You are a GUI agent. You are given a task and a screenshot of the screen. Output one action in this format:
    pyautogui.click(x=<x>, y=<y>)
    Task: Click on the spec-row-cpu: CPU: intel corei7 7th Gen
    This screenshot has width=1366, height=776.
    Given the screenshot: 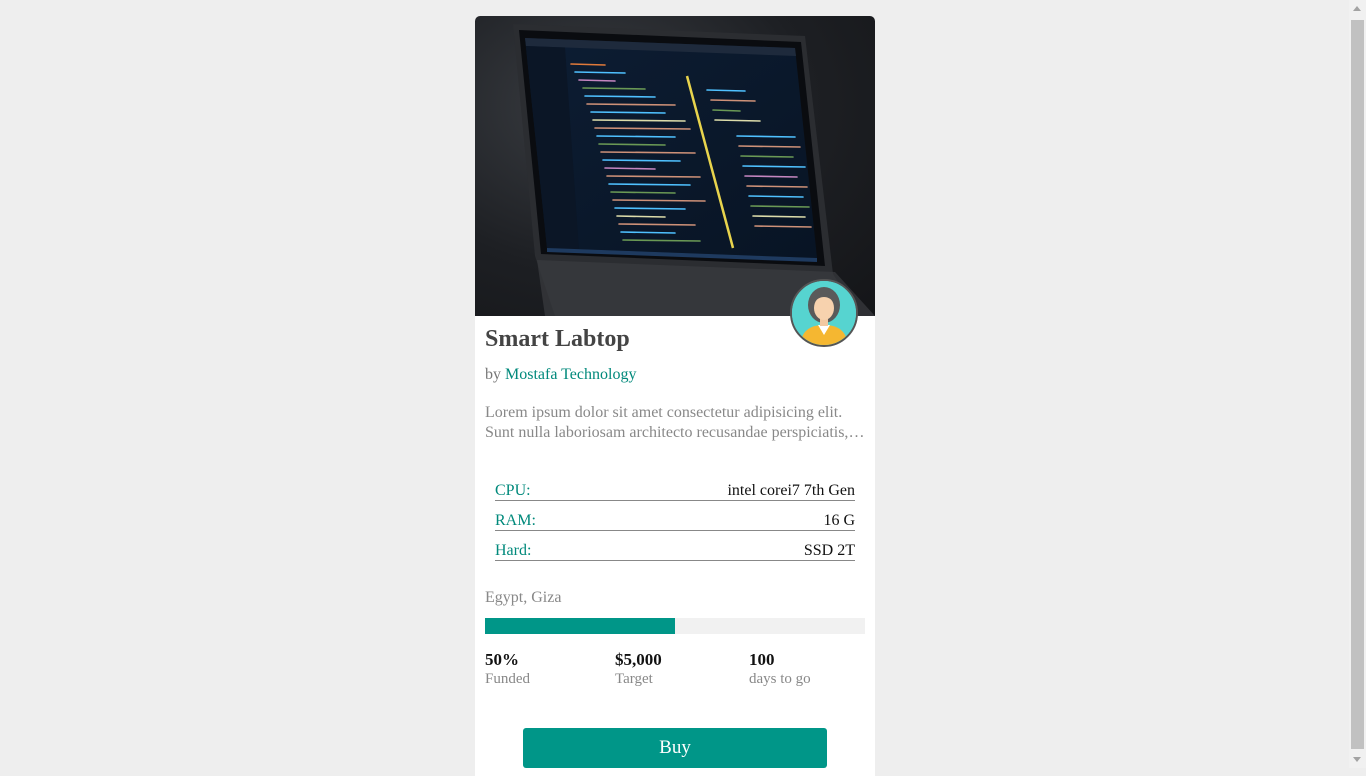 What is the action you would take?
    pyautogui.click(x=675, y=490)
    